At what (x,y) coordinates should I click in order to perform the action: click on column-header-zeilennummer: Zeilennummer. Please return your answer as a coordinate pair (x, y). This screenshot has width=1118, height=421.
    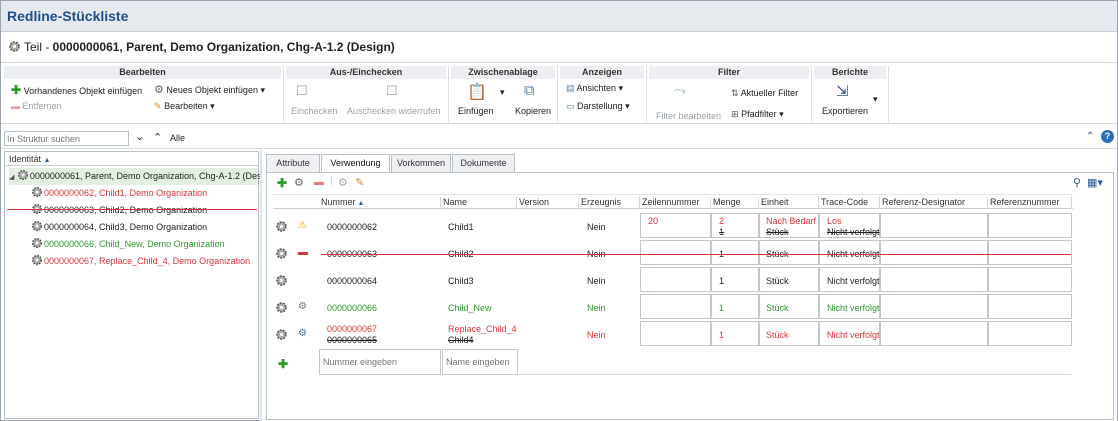
    Looking at the image, I should click on (676, 203).